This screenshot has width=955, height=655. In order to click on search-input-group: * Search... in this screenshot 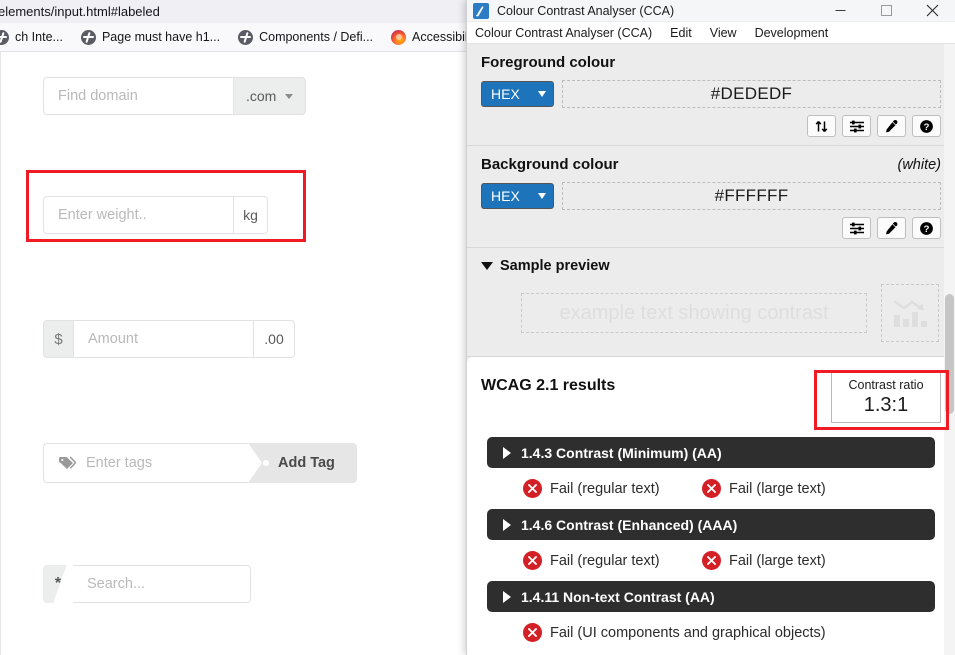, I will do `click(147, 584)`.